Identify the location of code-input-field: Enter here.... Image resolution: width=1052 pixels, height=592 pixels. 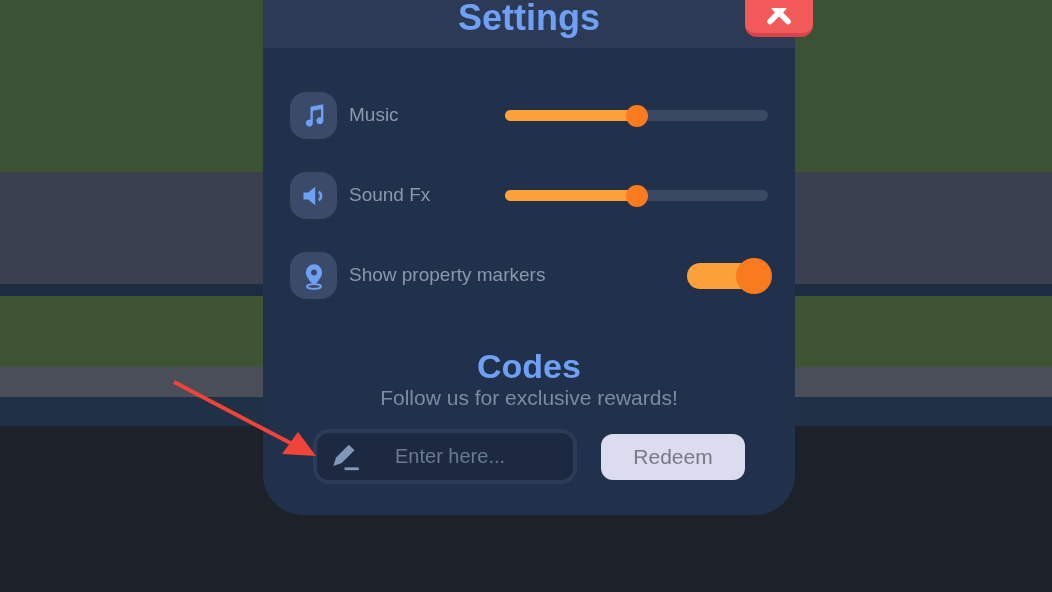
(445, 456).